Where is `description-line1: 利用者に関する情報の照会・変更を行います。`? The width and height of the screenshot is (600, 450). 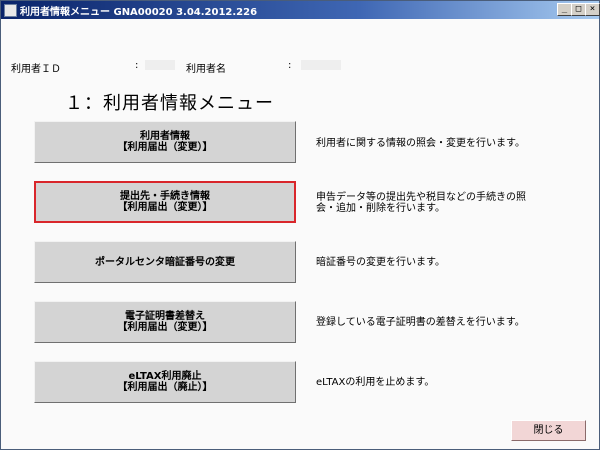 description-line1: 利用者に関する情報の照会・変更を行います。 is located at coordinates (420, 143).